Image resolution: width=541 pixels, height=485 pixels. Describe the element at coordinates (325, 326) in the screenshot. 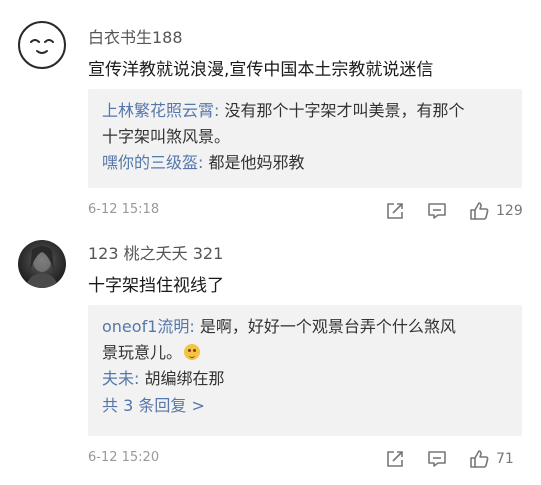

I see `reply-text: 是啊，好好一个观景台弄个什么煞风` at that location.